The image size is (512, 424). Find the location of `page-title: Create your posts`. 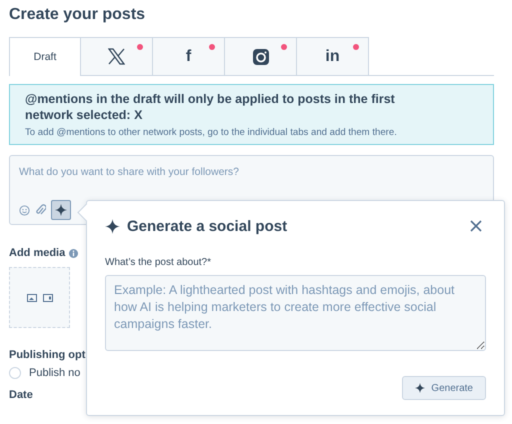

page-title: Create your posts is located at coordinates (77, 15).